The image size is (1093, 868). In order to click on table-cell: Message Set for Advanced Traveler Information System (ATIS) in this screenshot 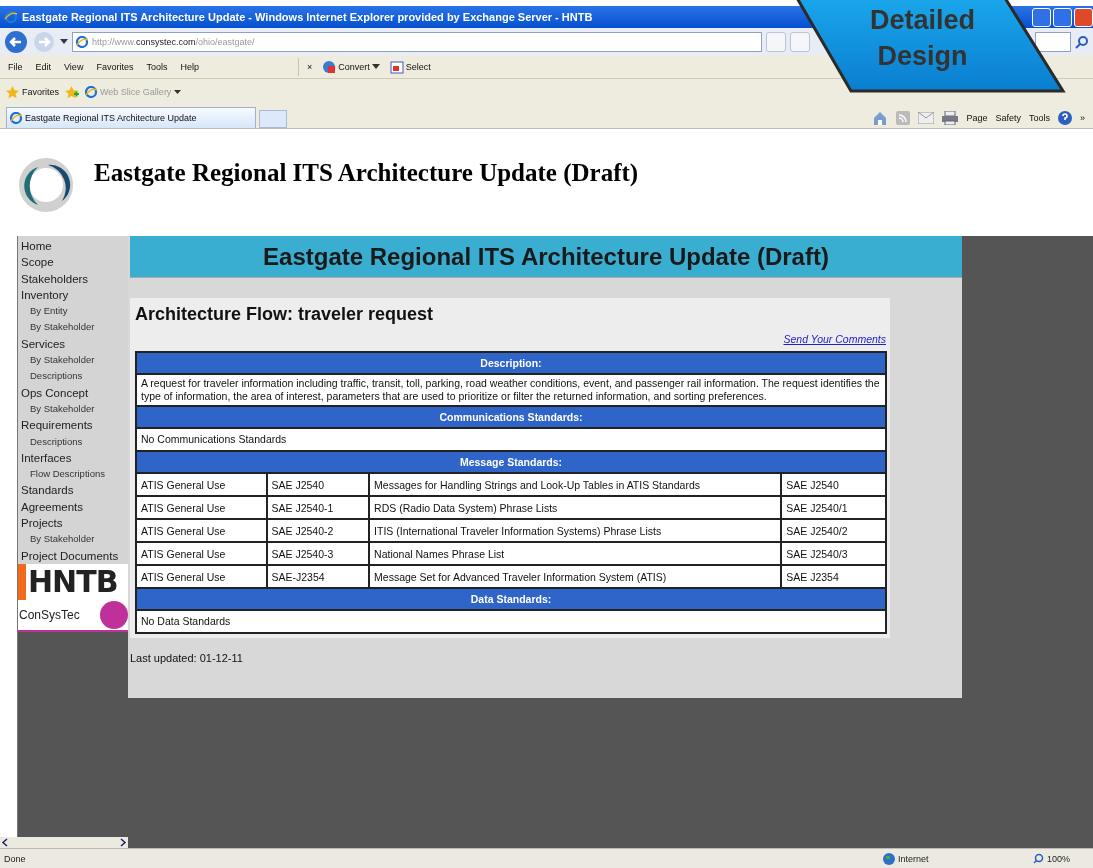, I will do `click(575, 576)`.